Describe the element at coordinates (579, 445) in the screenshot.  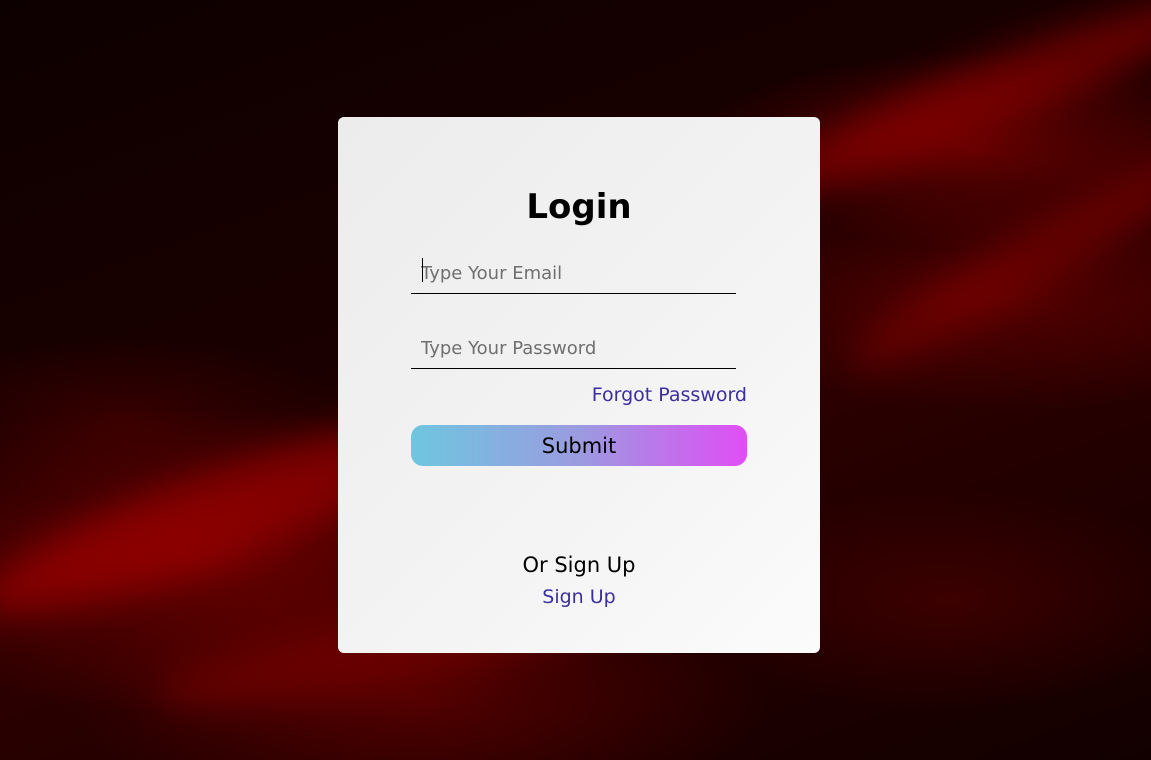
I see `submit-button: Submit` at that location.